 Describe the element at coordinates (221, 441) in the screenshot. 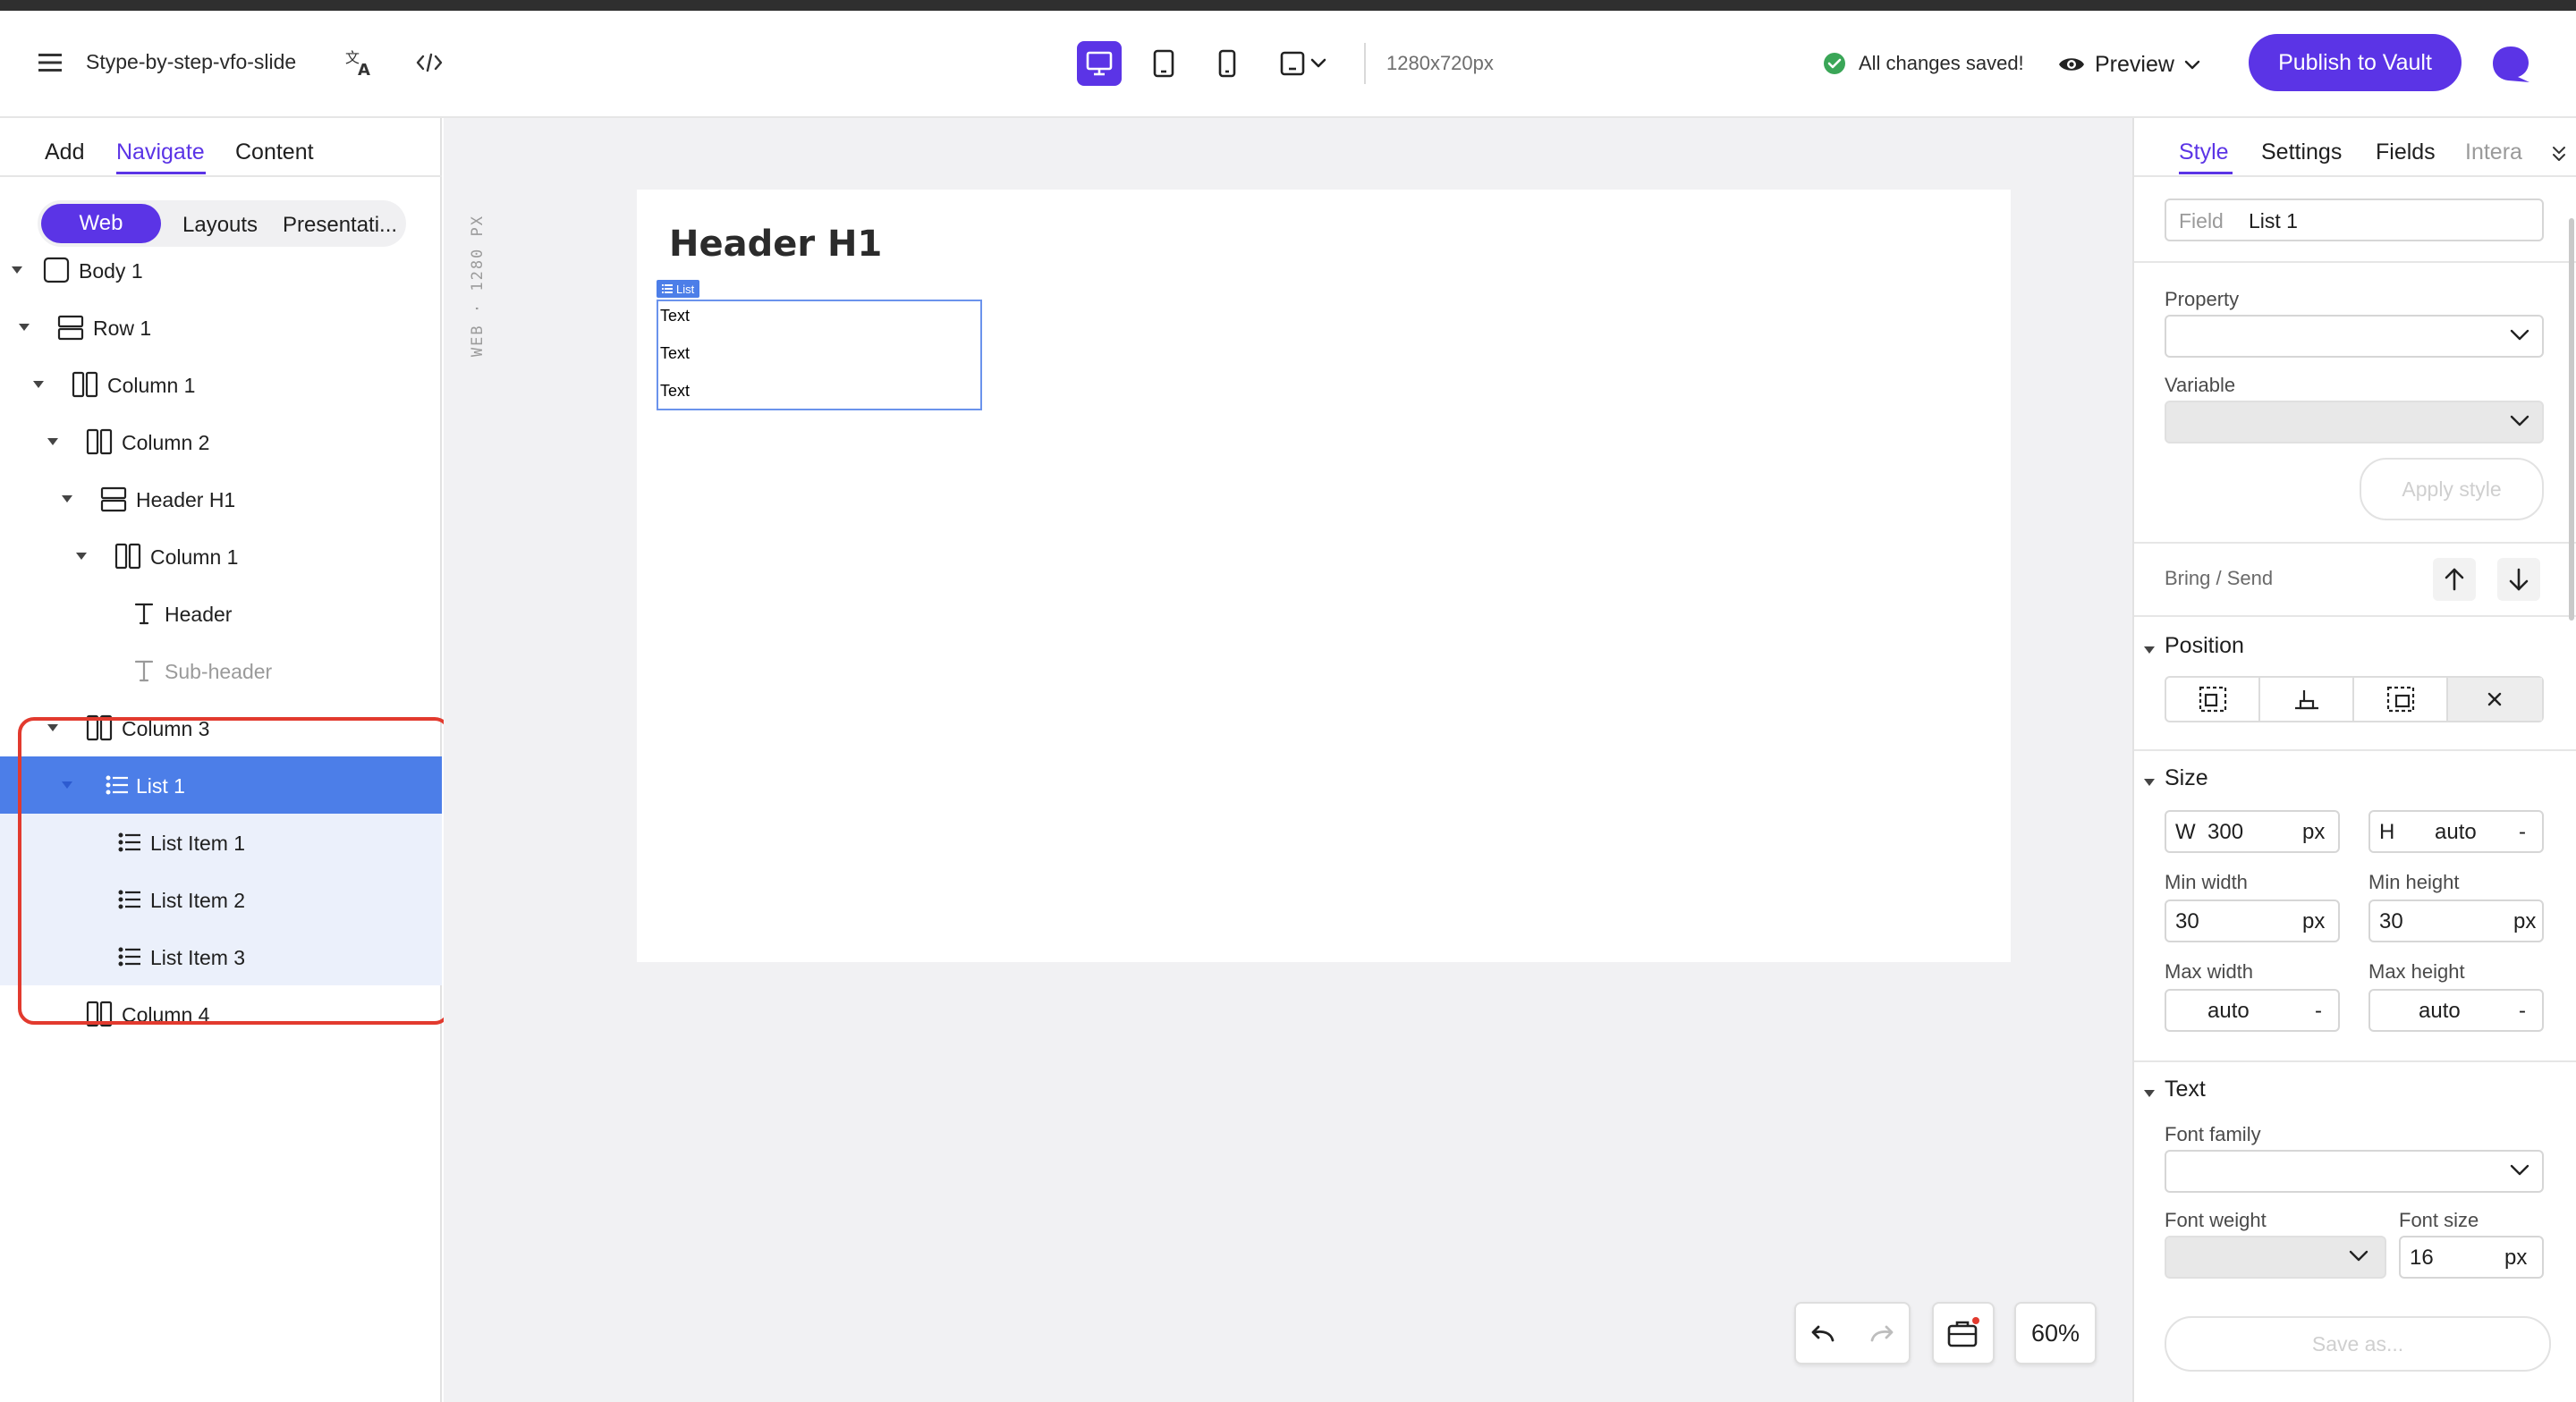

I see `tree-row-column-2: Column 2` at that location.